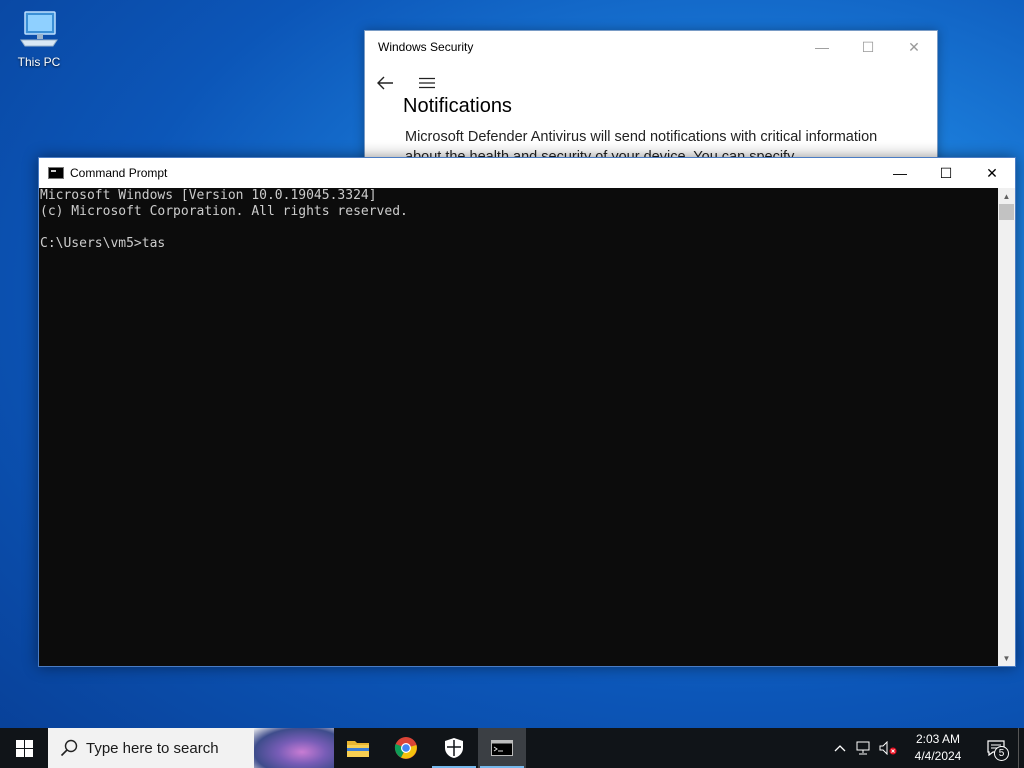 The width and height of the screenshot is (1024, 768). I want to click on windows-logo-icon, so click(24, 748).